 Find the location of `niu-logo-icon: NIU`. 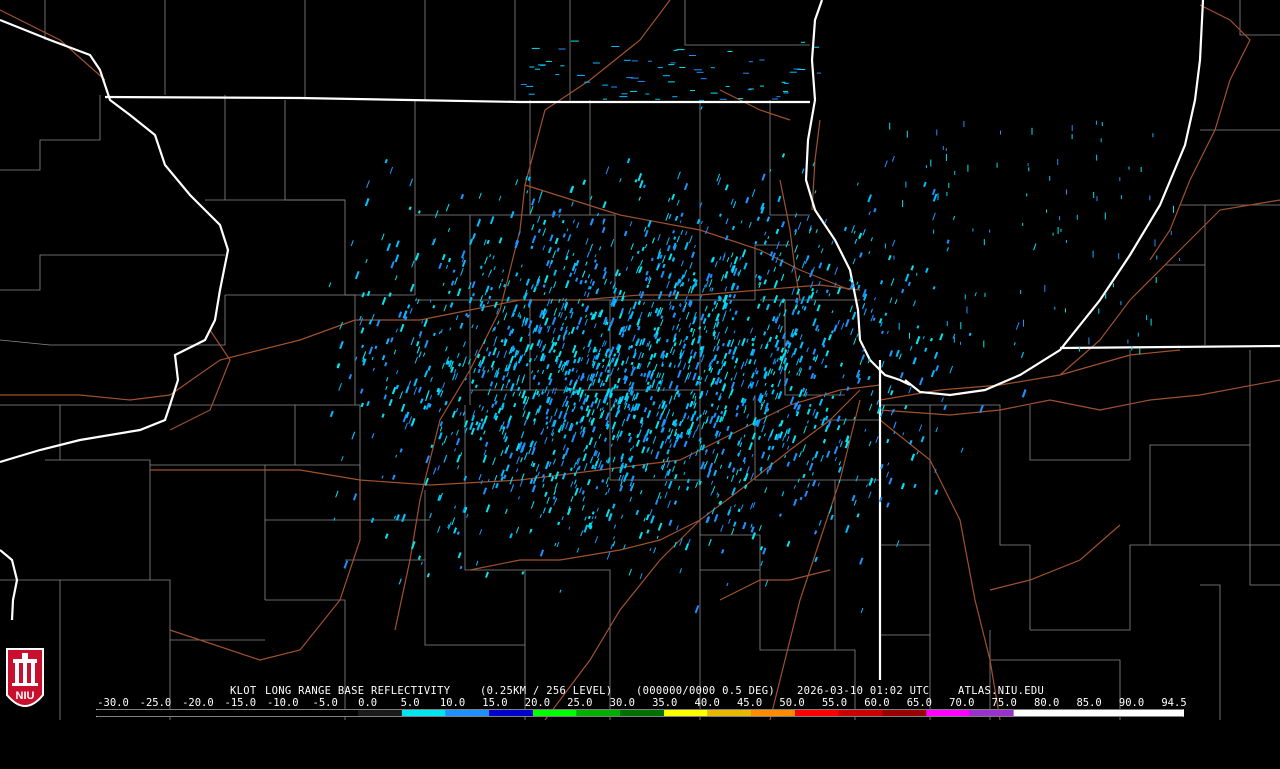

niu-logo-icon: NIU is located at coordinates (25, 677).